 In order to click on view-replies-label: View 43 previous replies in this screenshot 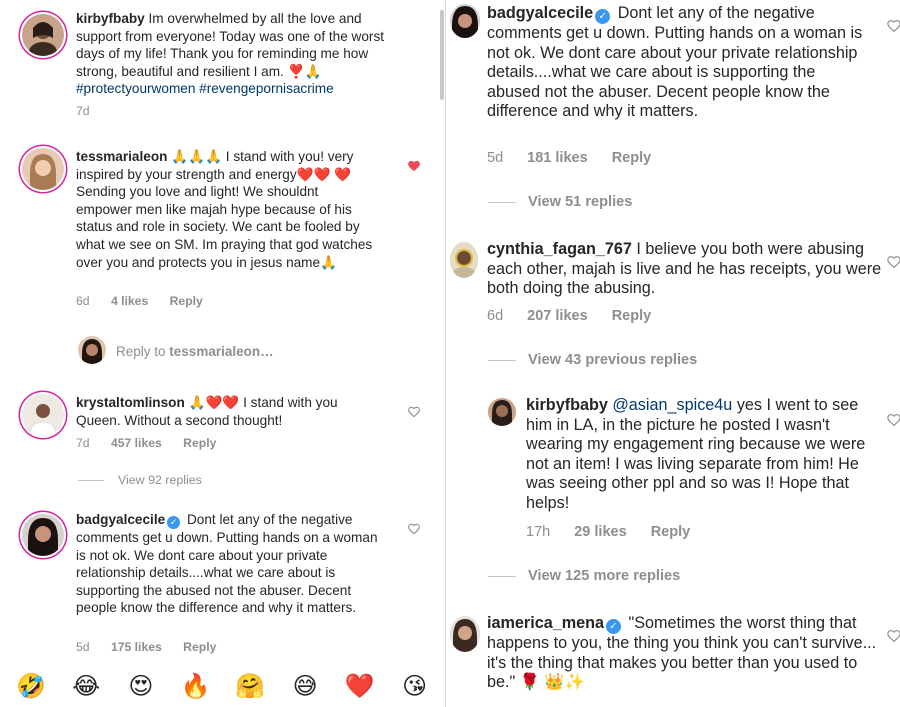, I will do `click(613, 360)`.